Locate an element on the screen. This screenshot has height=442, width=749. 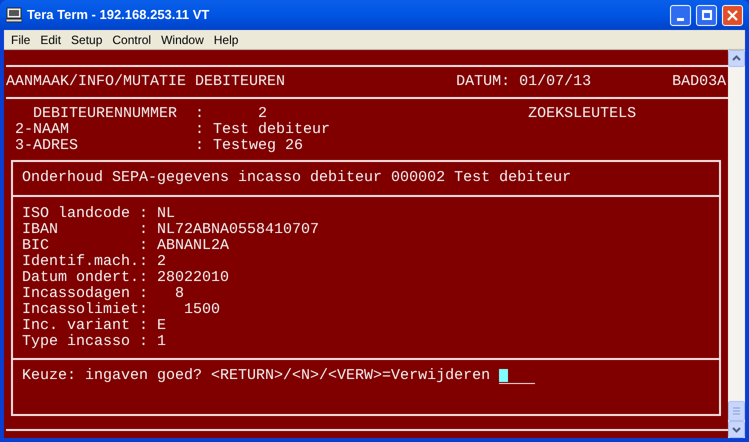
field-label: Incassodagen : is located at coordinates (86, 294).